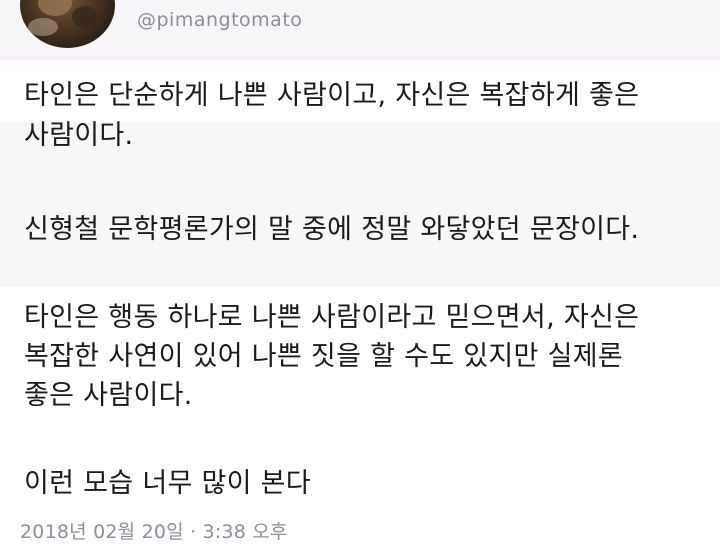 The height and width of the screenshot is (559, 720). What do you see at coordinates (323, 356) in the screenshot?
I see `tweet-text-line: 복잡한 사연이 있어 나쁜 짓을 할 수도 있지만 실제론` at bounding box center [323, 356].